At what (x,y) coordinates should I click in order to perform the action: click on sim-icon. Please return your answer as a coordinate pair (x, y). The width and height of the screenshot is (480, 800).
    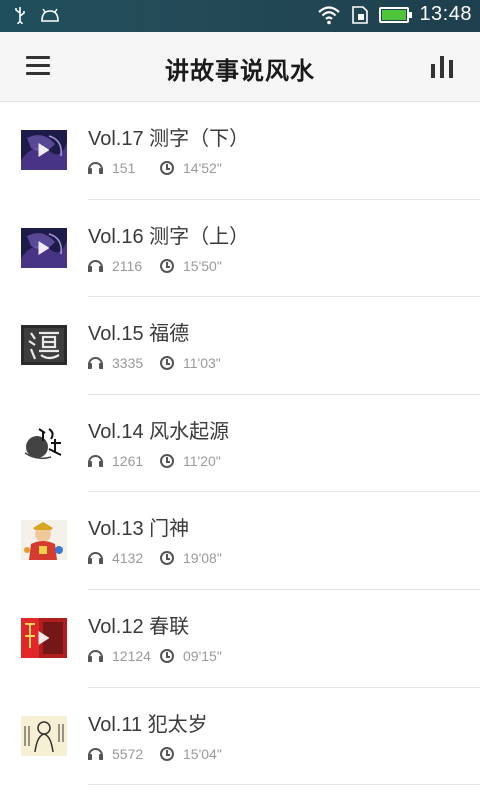
    Looking at the image, I should click on (360, 14).